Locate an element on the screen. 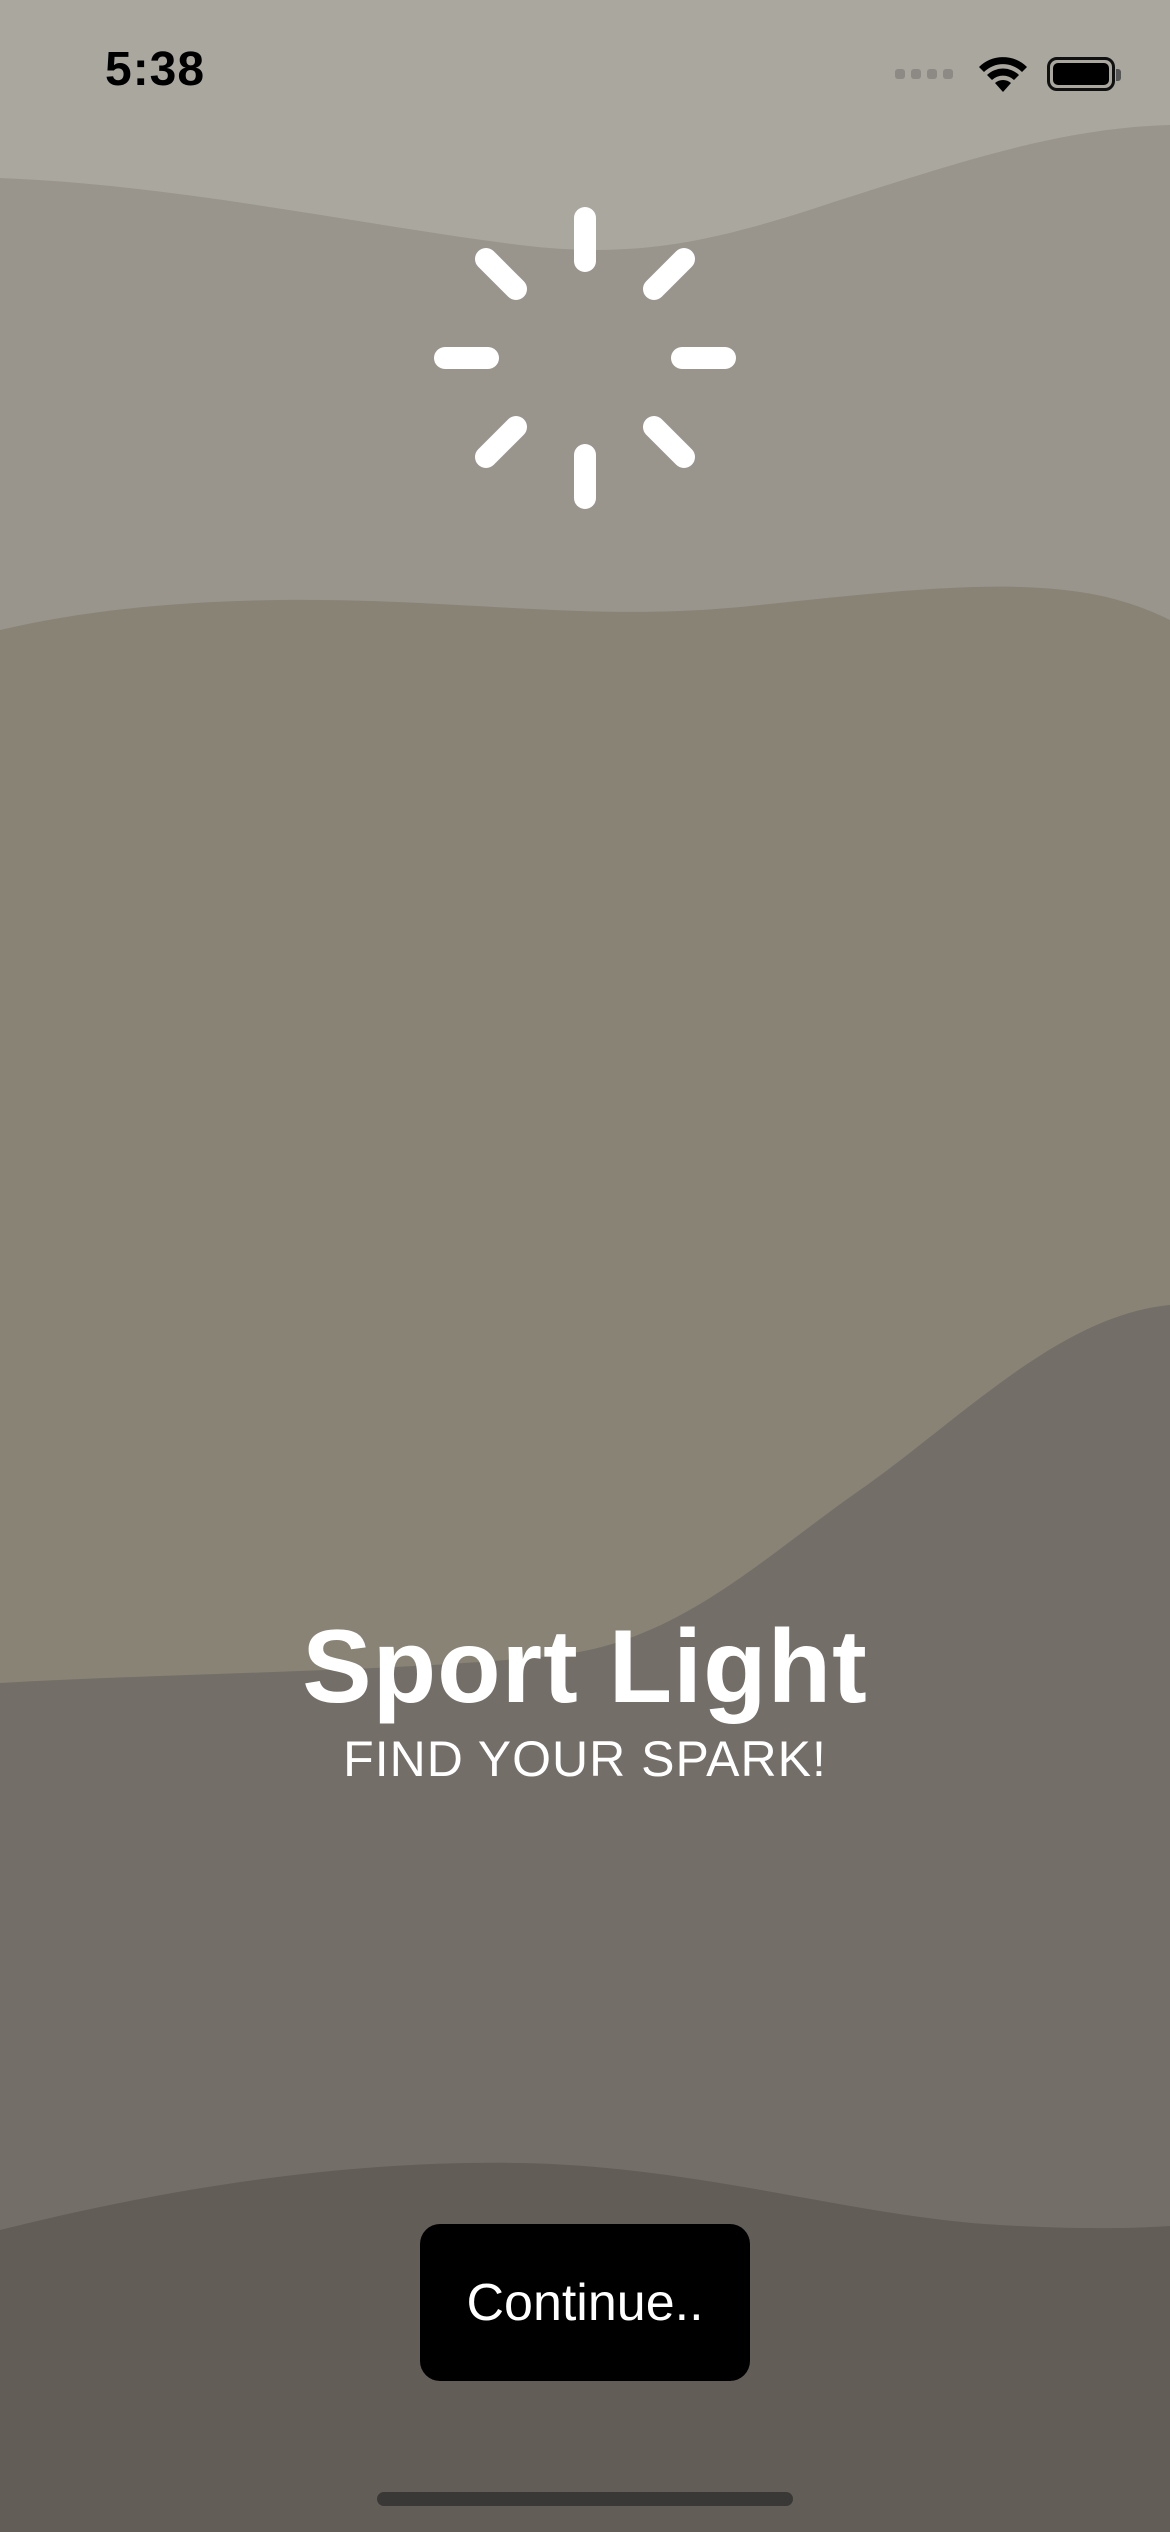 The height and width of the screenshot is (2532, 1170). app-title: Sport Light is located at coordinates (585, 1667).